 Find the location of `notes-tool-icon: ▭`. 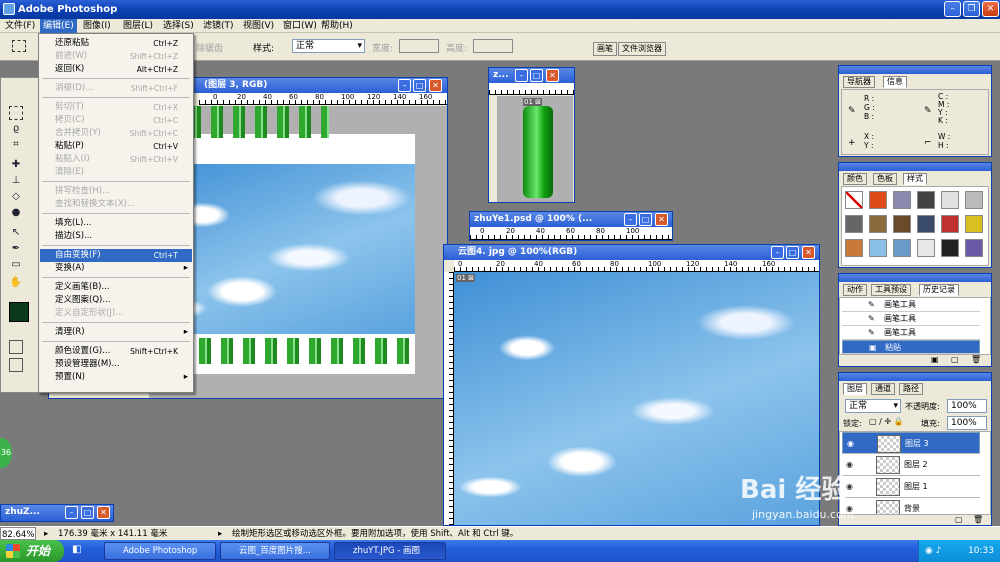

notes-tool-icon: ▭ is located at coordinates (16, 265).